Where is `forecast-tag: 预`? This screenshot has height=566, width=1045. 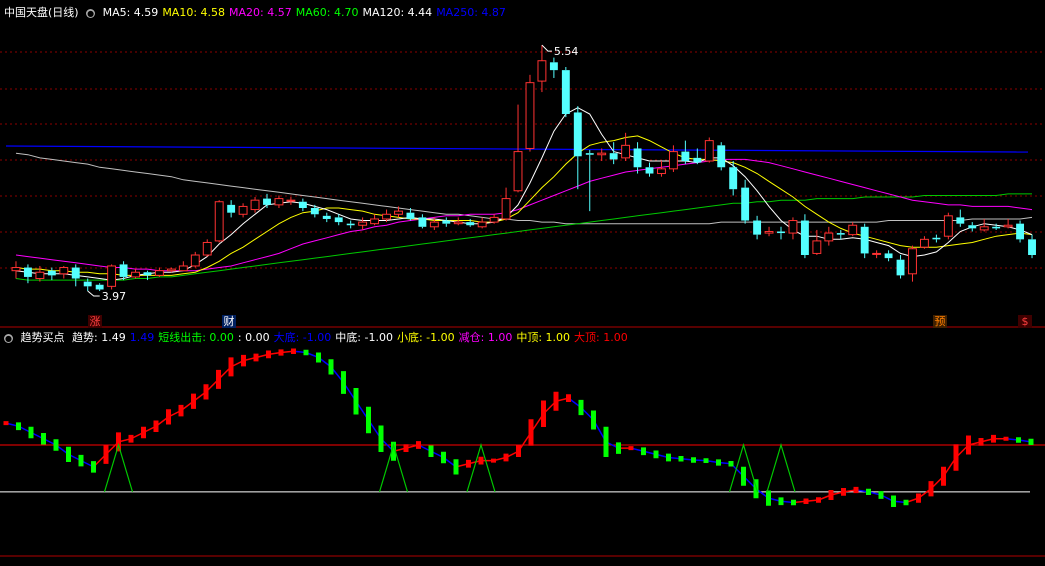
forecast-tag: 预 is located at coordinates (940, 321).